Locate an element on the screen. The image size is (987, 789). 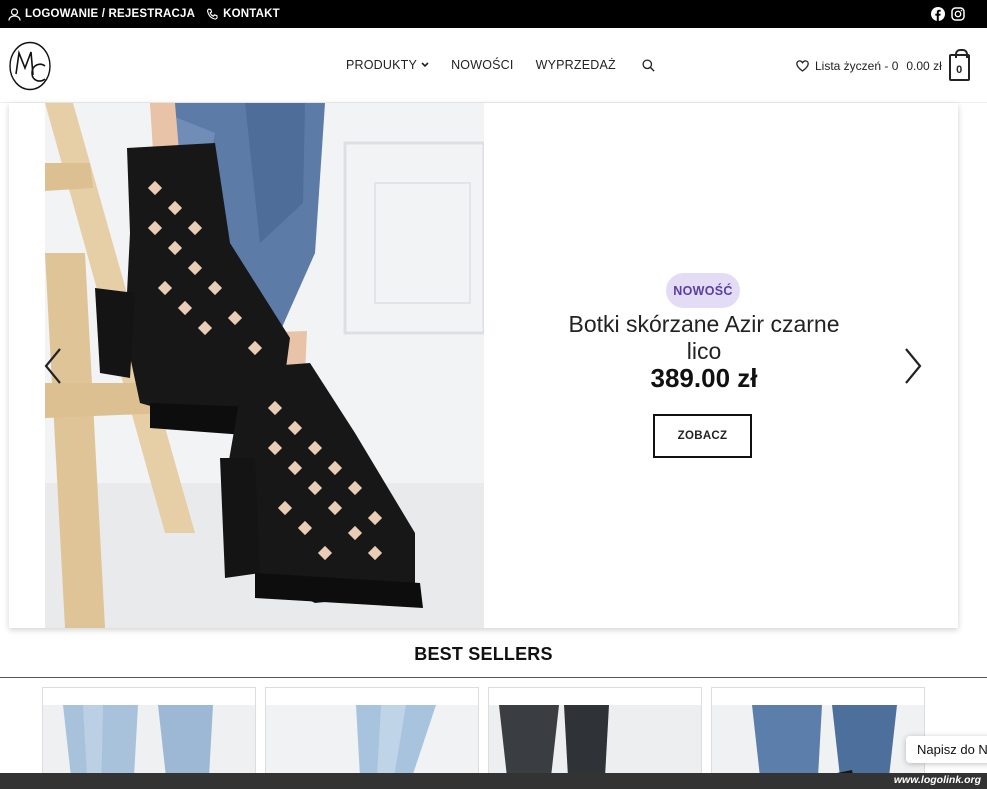
chevron-left-icon is located at coordinates (52, 366).